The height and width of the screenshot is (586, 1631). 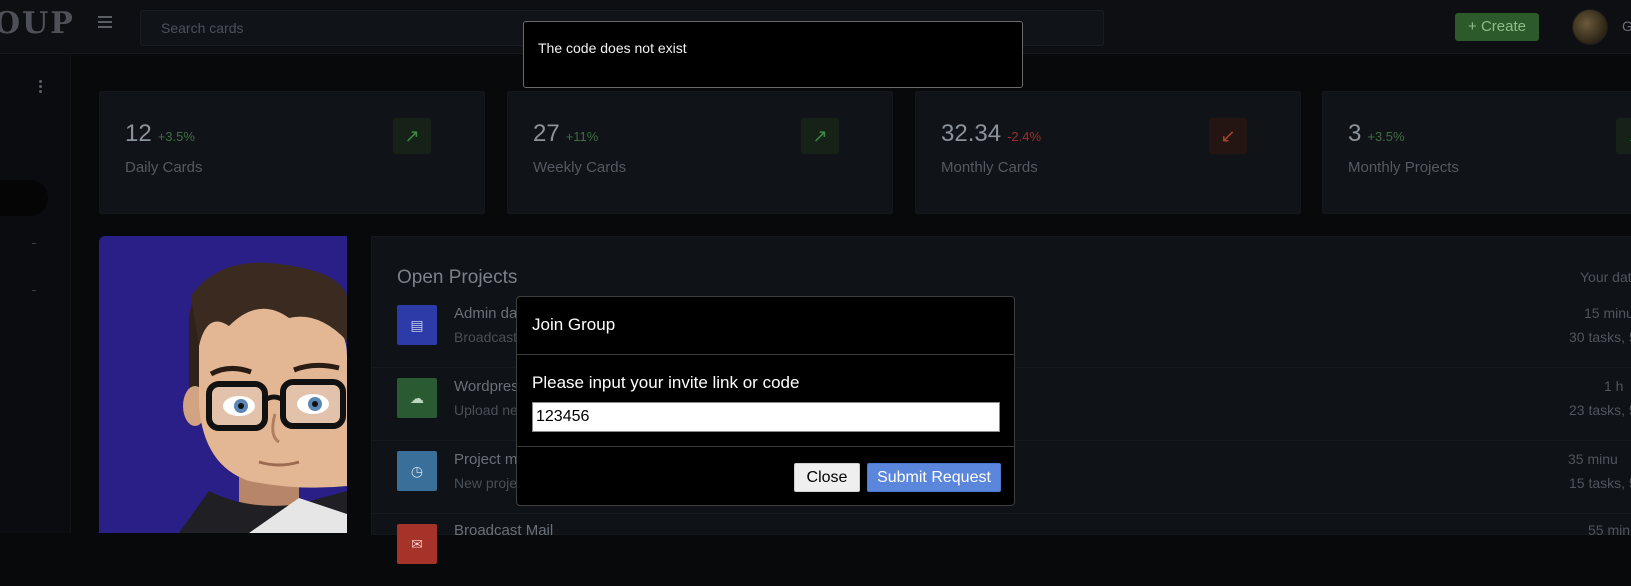 I want to click on project-subtitle: New proje, so click(x=486, y=483).